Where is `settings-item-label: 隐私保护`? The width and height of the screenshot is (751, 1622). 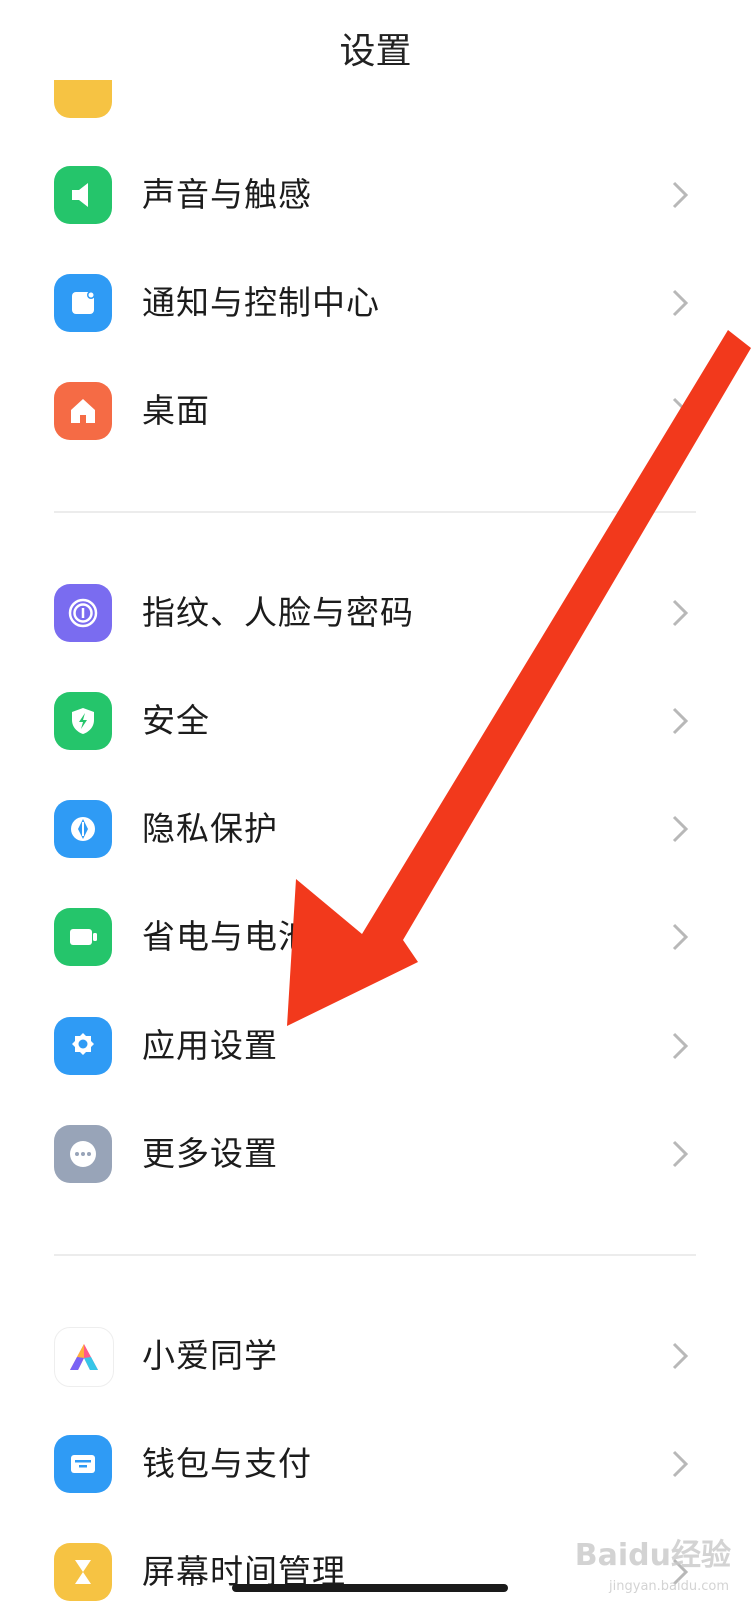
settings-item-label: 隐私保护 is located at coordinates (210, 828).